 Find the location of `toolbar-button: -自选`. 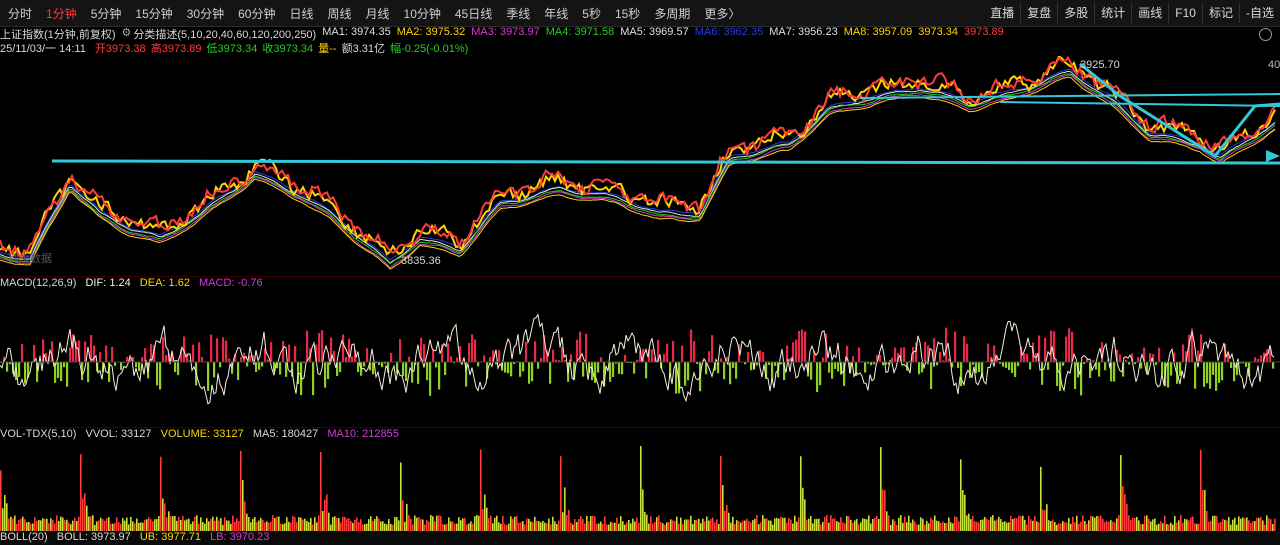

toolbar-button: -自选 is located at coordinates (1259, 13).